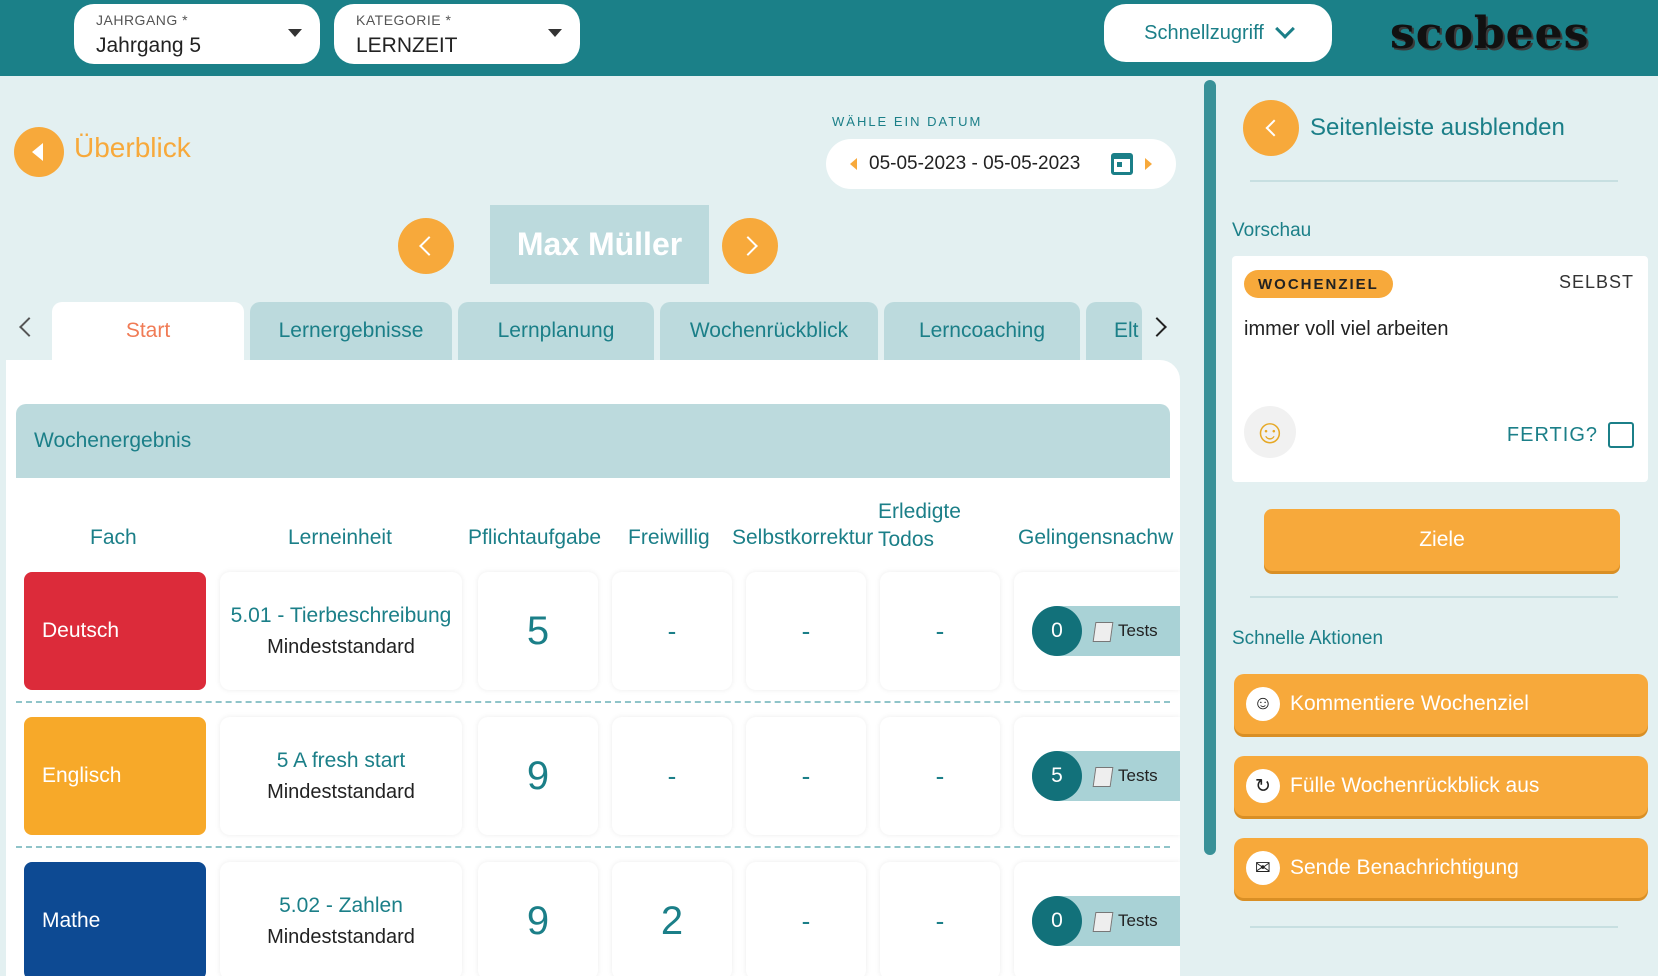  I want to click on comment-weekly-goal-button: ☺ Kommentiere Wochenziel, so click(1441, 704).